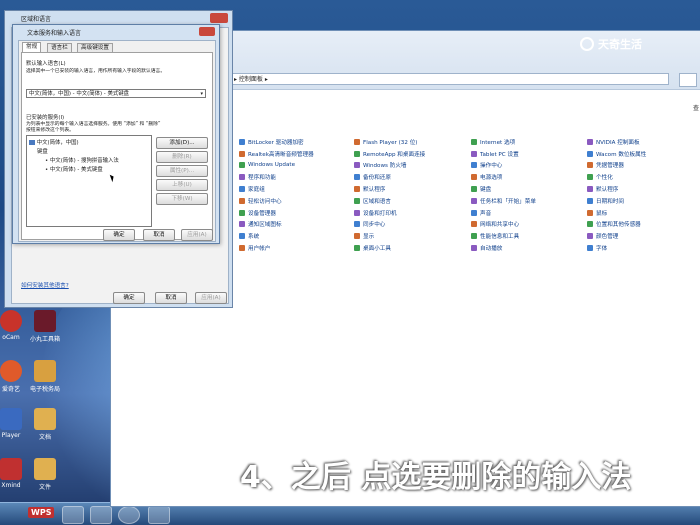  I want to click on xmind-icon, so click(11, 469).